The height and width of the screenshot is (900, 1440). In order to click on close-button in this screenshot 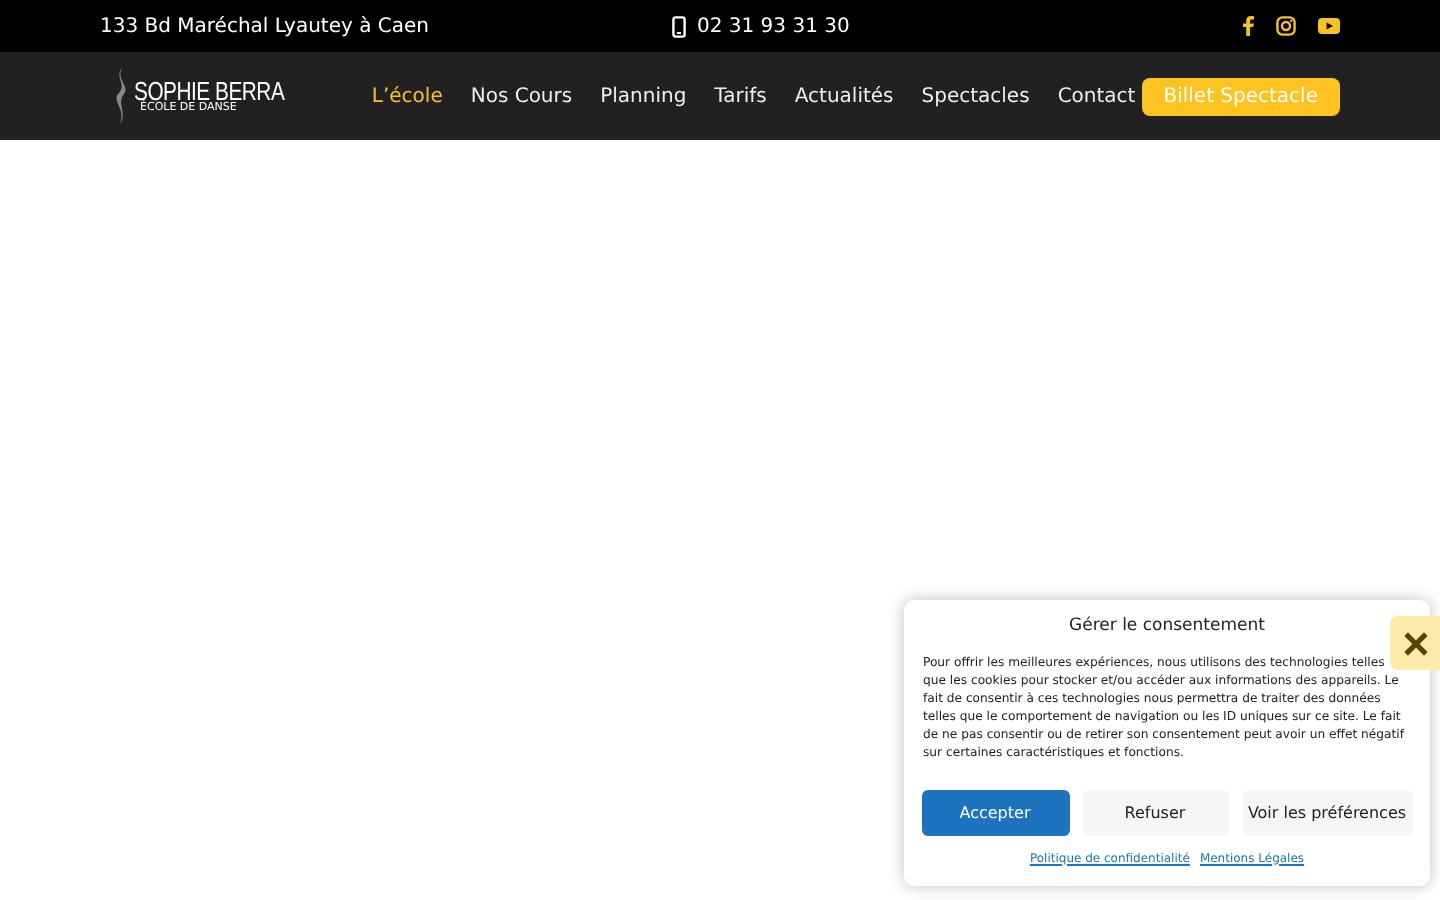, I will do `click(1415, 643)`.